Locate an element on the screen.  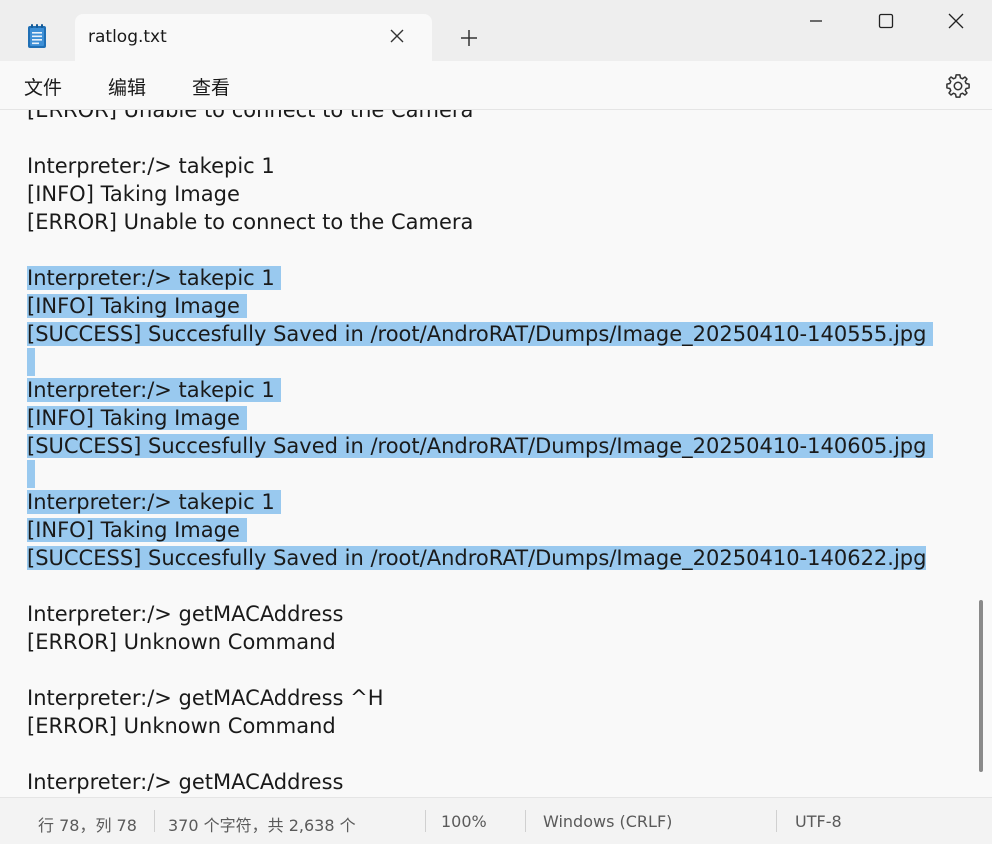
status-character-count: 370 个字符，共 2,638 个 is located at coordinates (262, 825).